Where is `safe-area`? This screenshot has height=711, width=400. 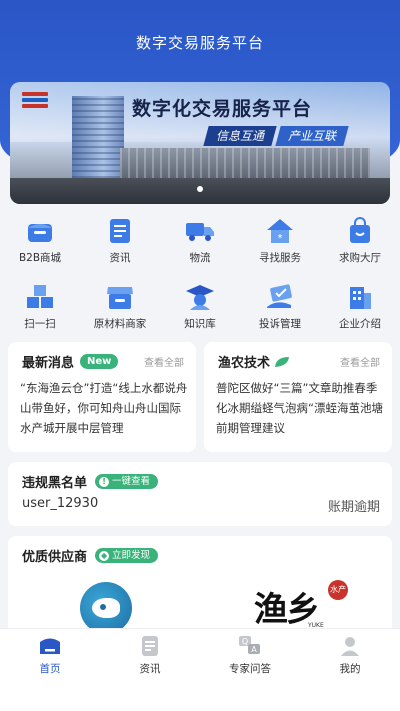
safe-area is located at coordinates (200, 695).